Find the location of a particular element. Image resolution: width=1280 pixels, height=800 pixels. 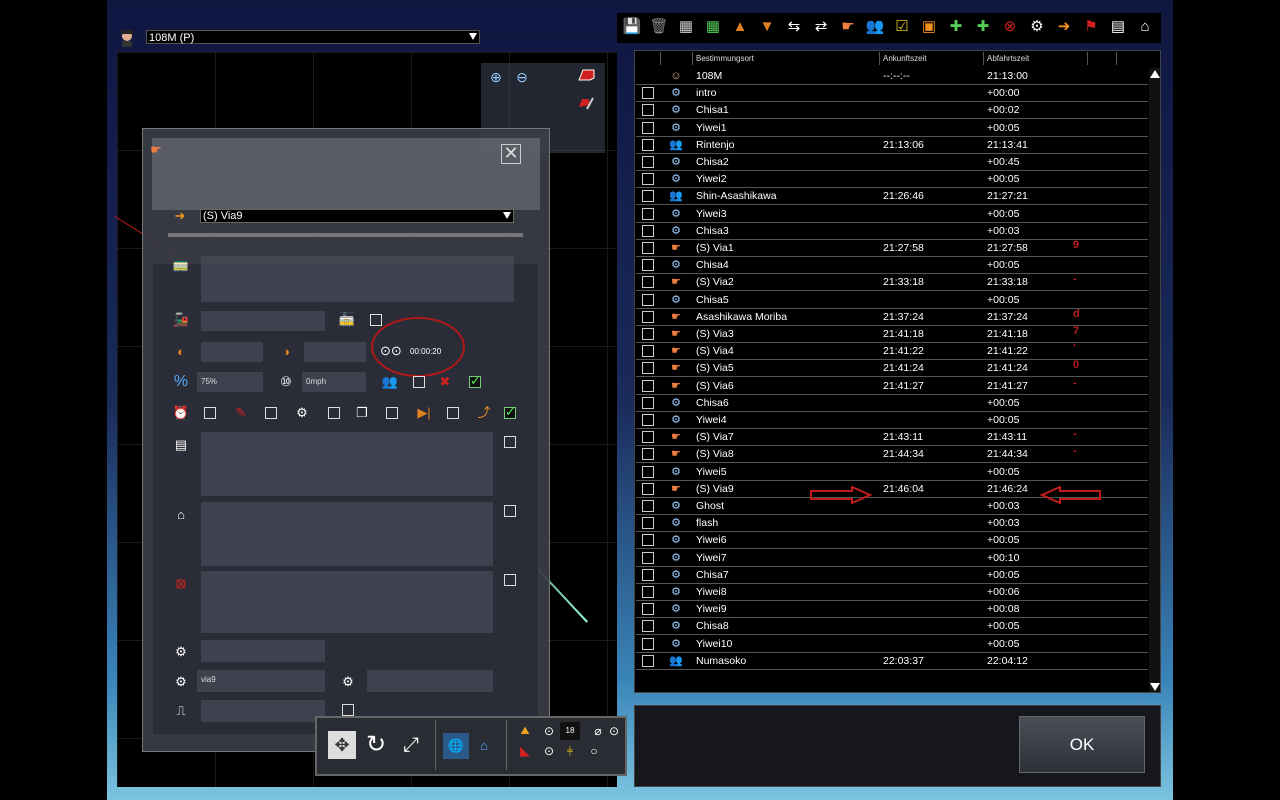

col-header-departure: Abfahrtszeit is located at coordinates (1008, 58).